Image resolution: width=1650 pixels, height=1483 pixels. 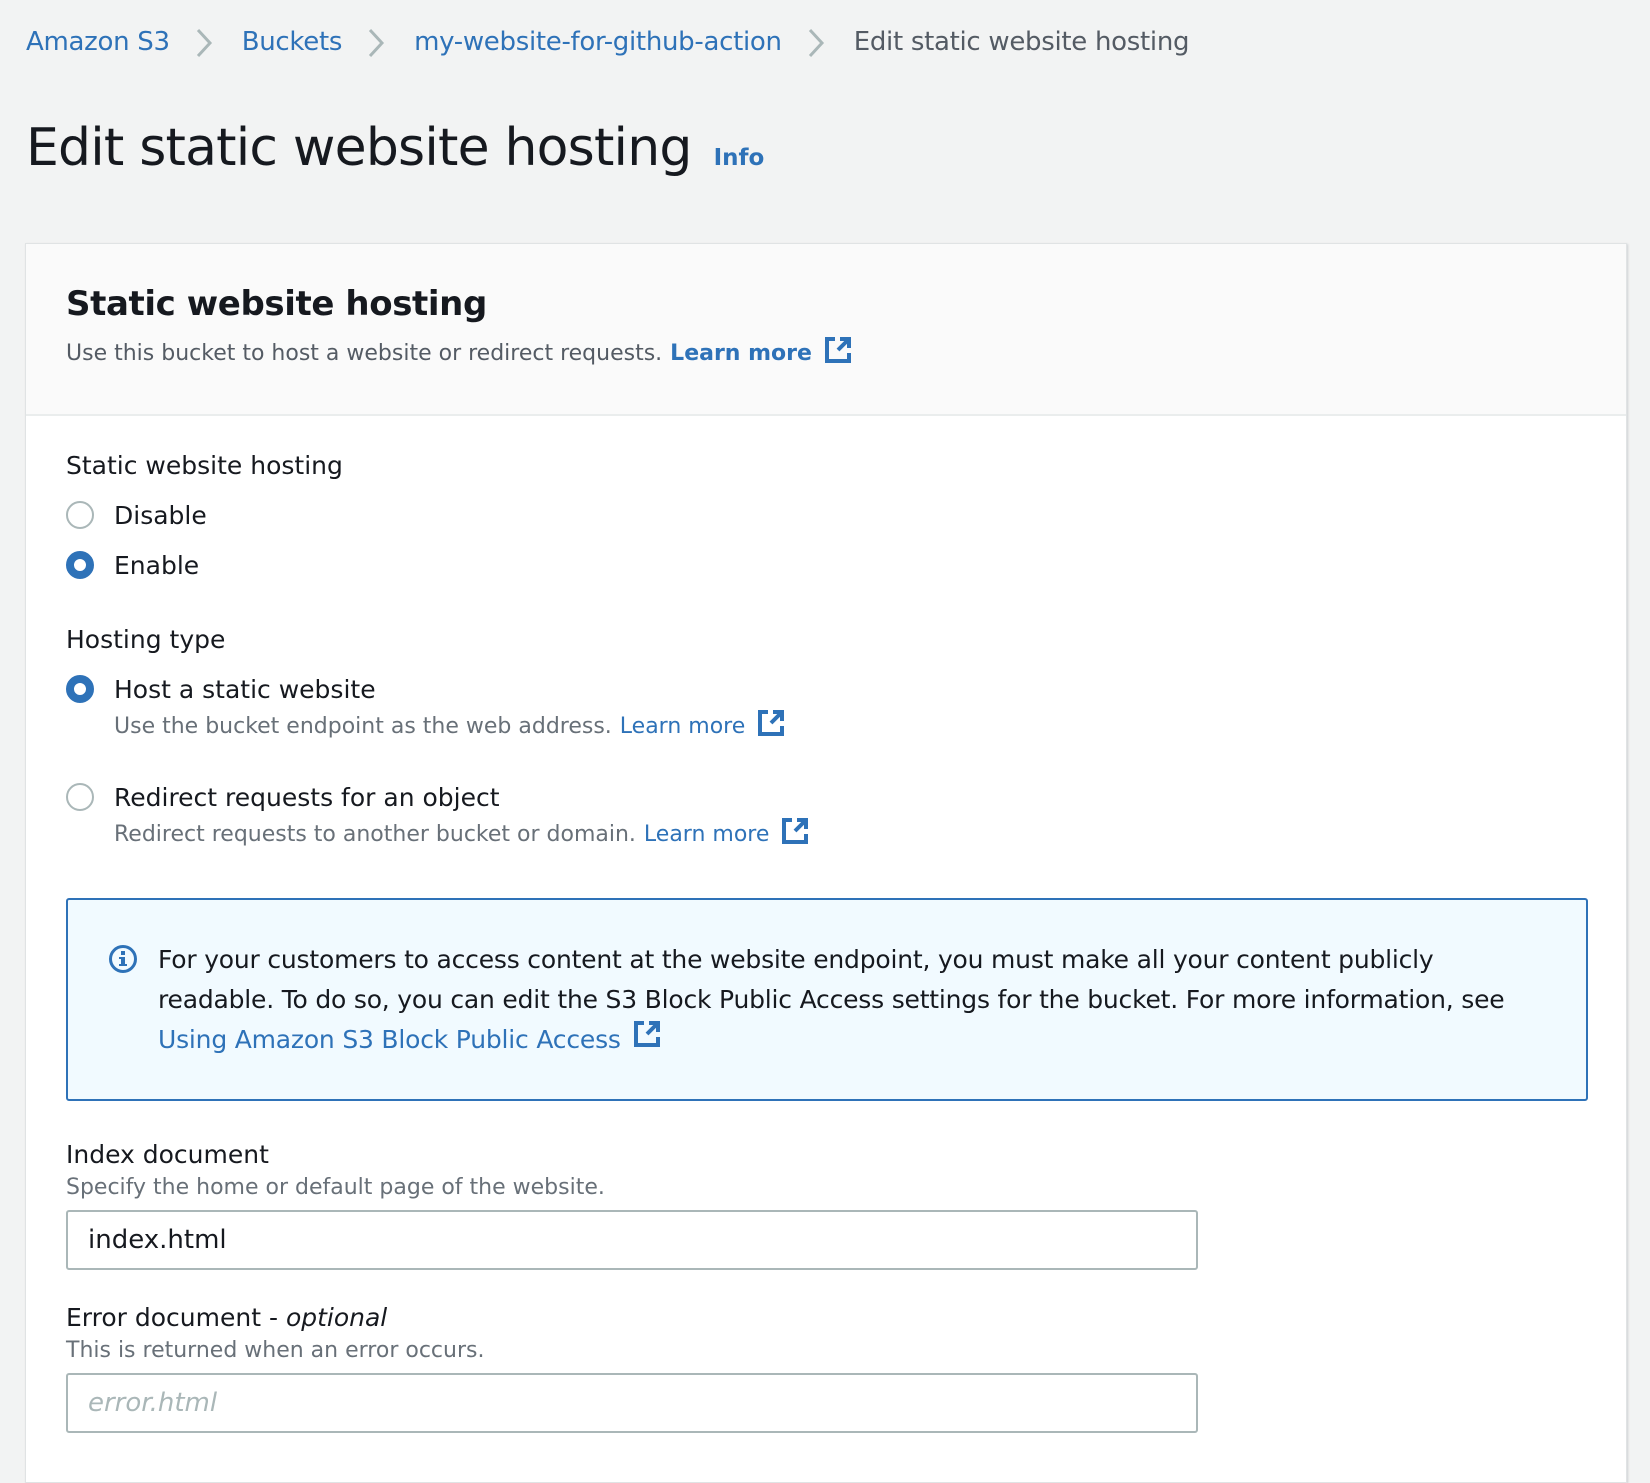 I want to click on block-public-access-link: Using Amazon S3 Block Public Access, so click(x=409, y=1040).